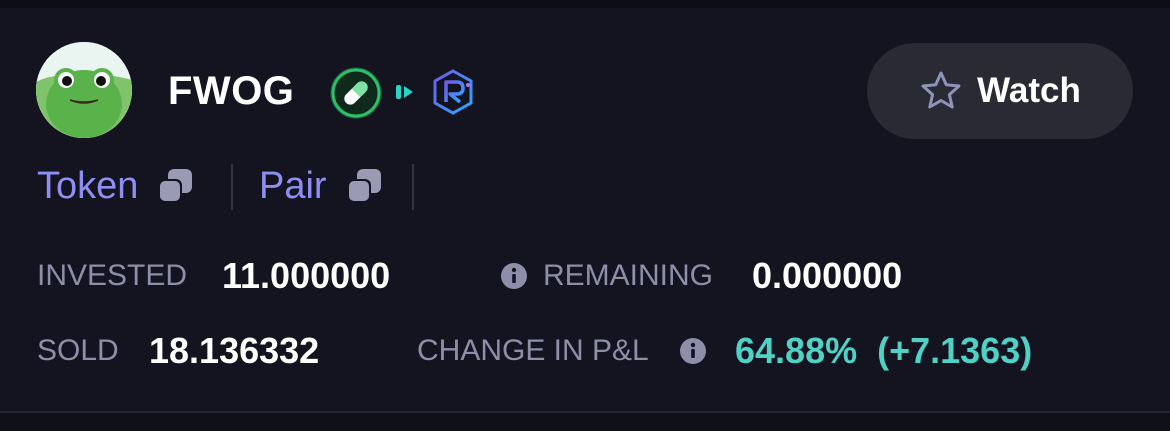  Describe the element at coordinates (827, 275) in the screenshot. I see `remaining-value: 0.000000` at that location.